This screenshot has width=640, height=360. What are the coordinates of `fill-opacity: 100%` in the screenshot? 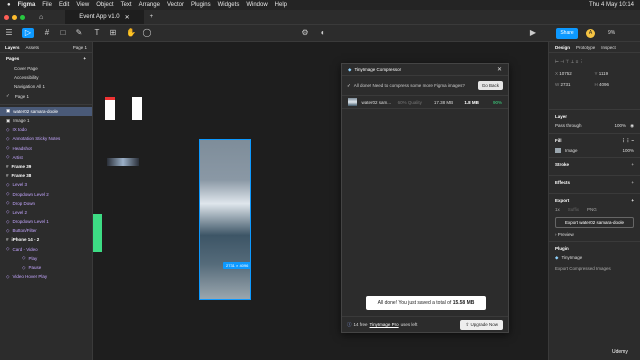 It's located at (628, 150).